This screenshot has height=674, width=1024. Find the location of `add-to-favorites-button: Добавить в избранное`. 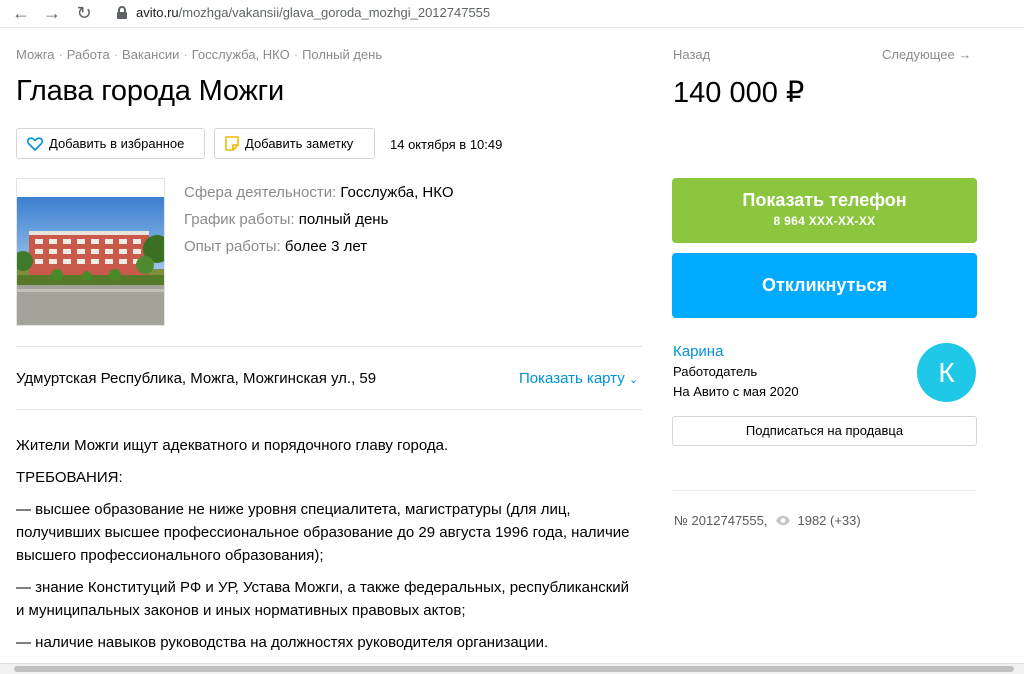

add-to-favorites-button: Добавить в избранное is located at coordinates (110, 143).